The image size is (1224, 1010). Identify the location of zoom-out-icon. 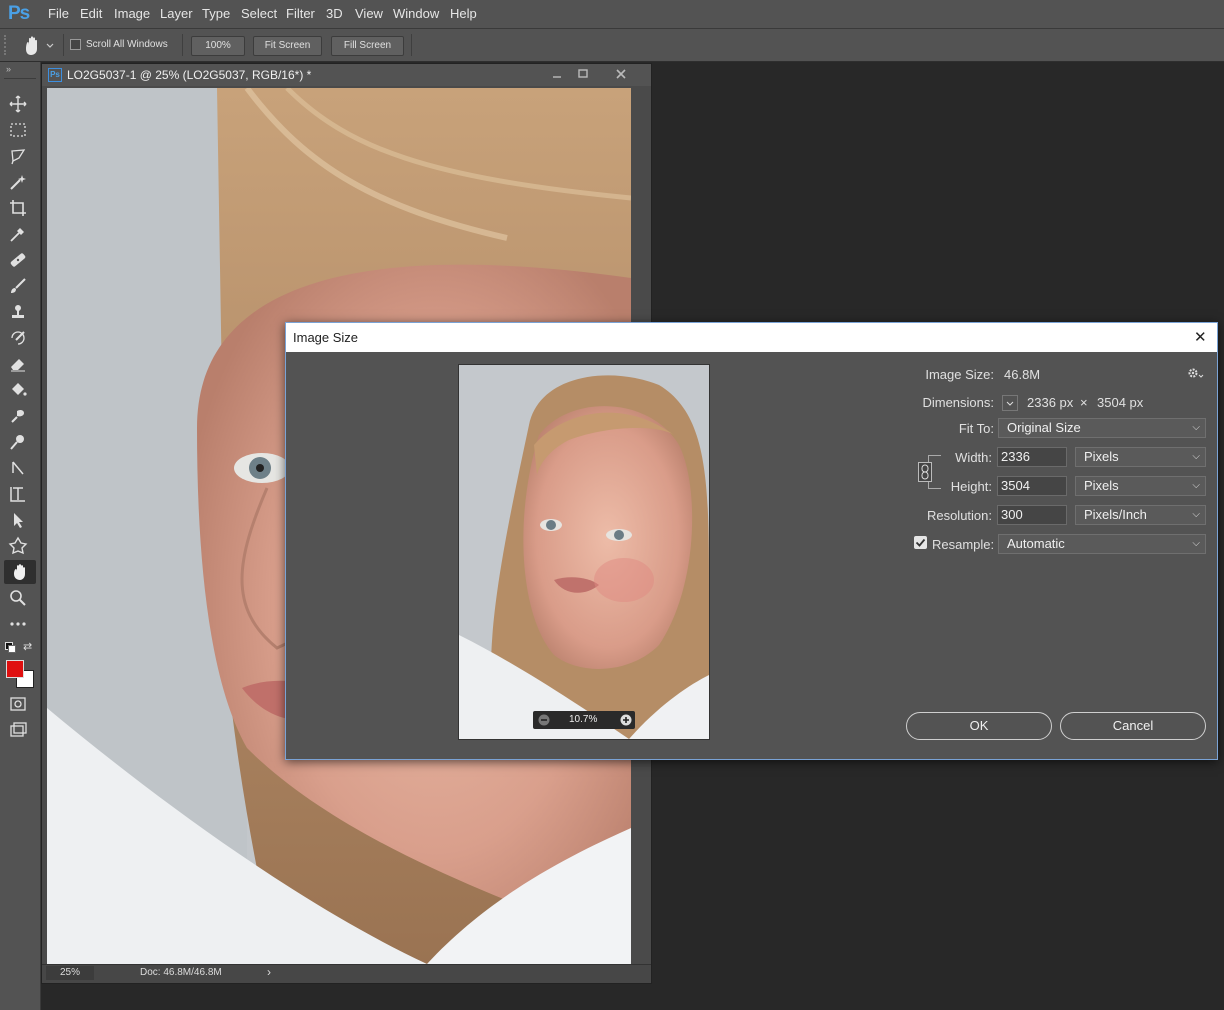
(544, 720).